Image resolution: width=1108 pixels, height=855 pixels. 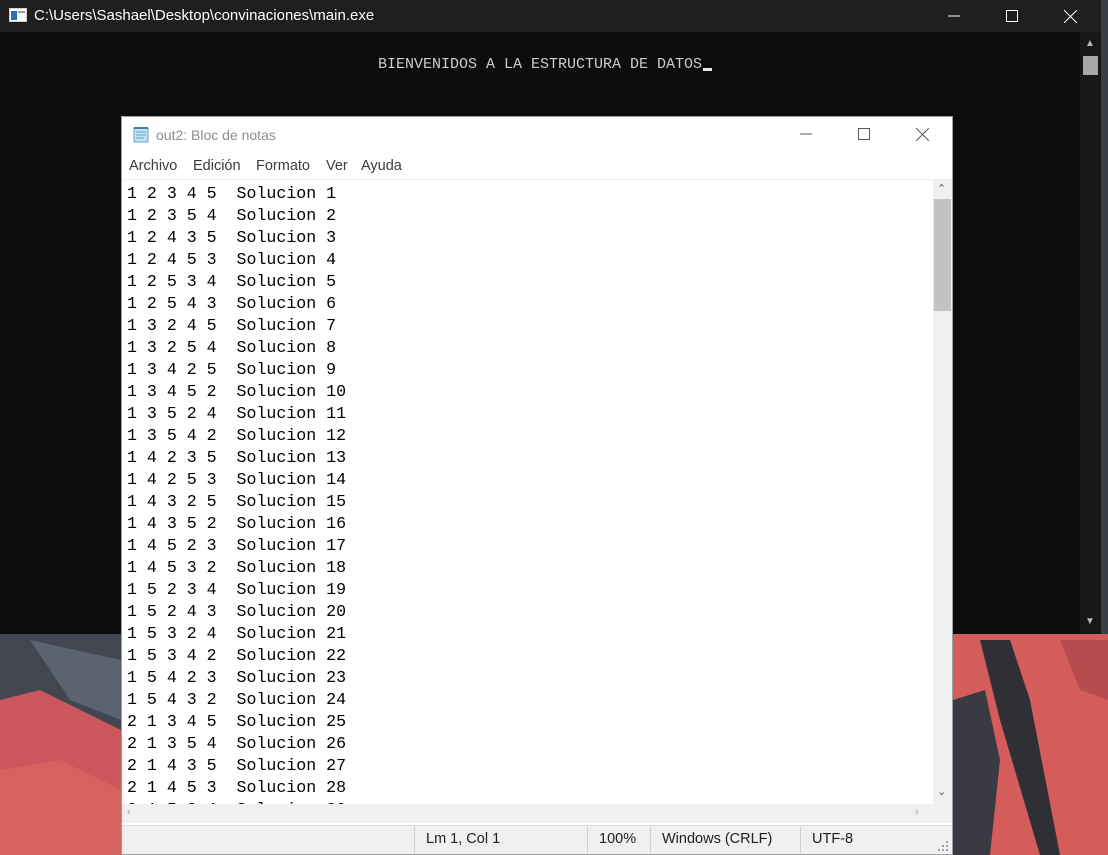 I want to click on menu-edicion: Edición, so click(x=217, y=166).